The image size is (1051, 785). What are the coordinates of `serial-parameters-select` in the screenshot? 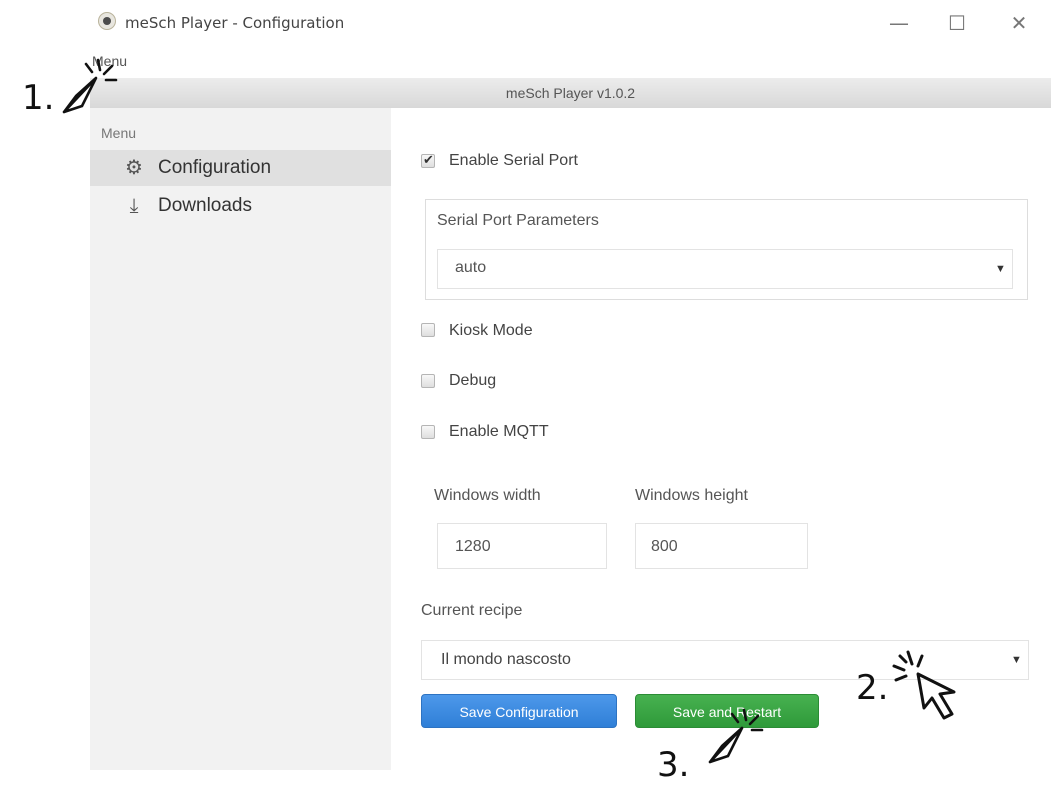 It's located at (725, 269).